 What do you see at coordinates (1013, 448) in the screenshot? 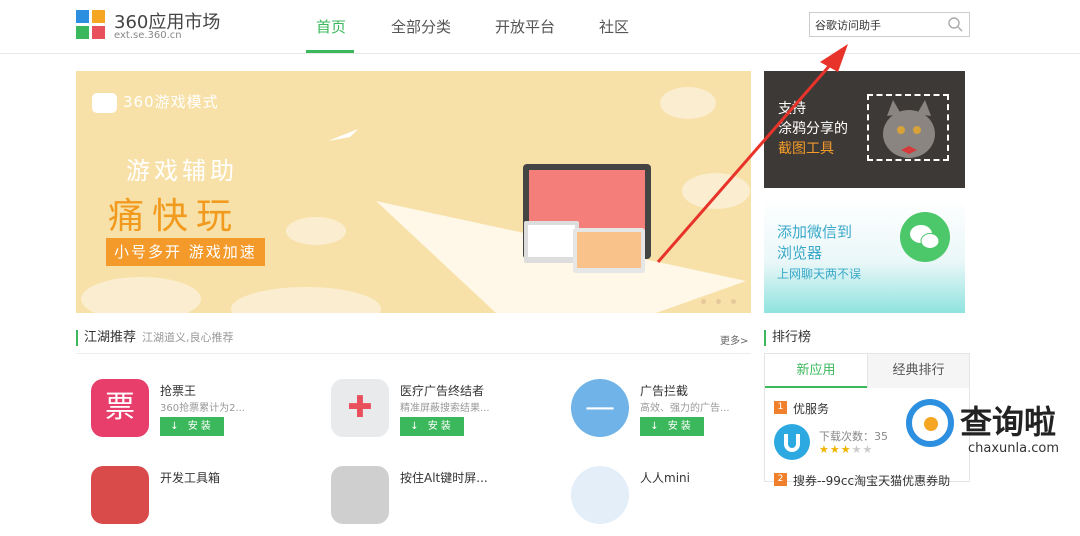
I see `watermark-url: chaxunla.com` at bounding box center [1013, 448].